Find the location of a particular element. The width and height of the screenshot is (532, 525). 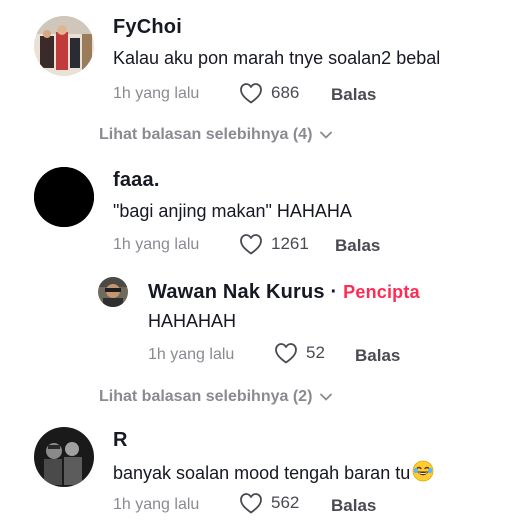

like-button: 52 is located at coordinates (299, 353).